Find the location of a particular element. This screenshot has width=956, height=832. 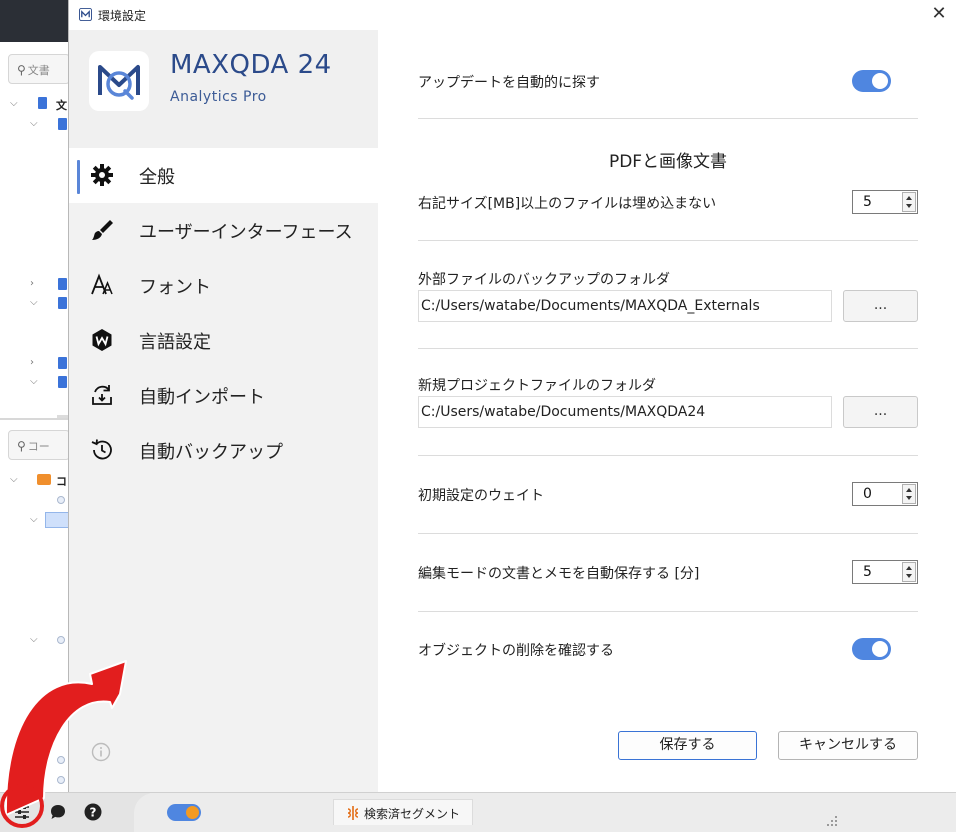

gear-icon is located at coordinates (102, 175).